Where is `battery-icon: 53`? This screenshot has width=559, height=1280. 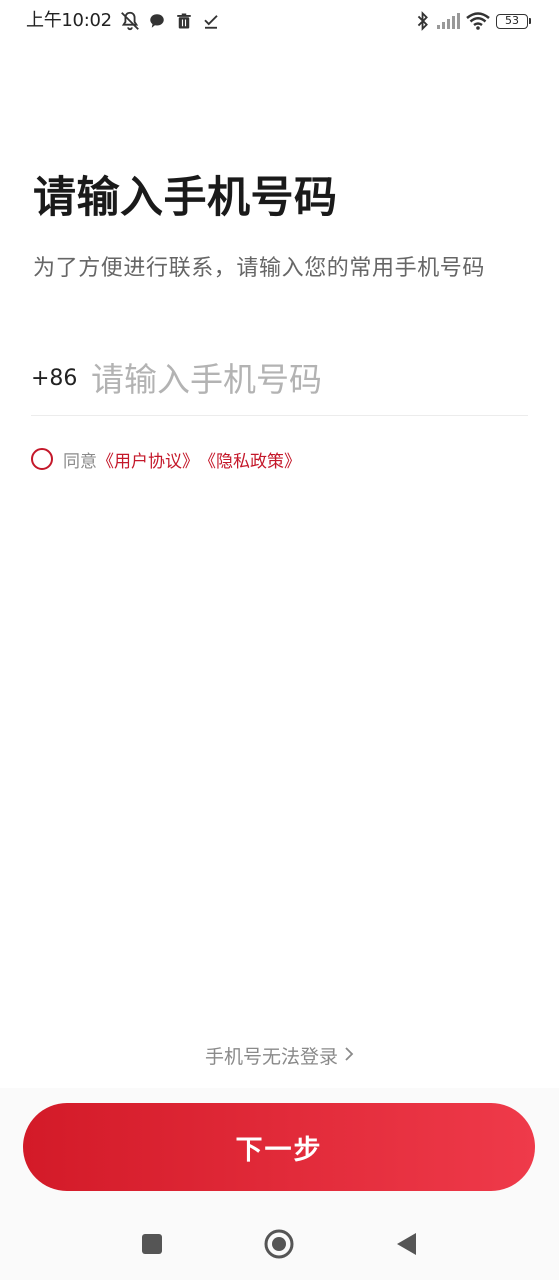
battery-icon: 53 is located at coordinates (513, 21).